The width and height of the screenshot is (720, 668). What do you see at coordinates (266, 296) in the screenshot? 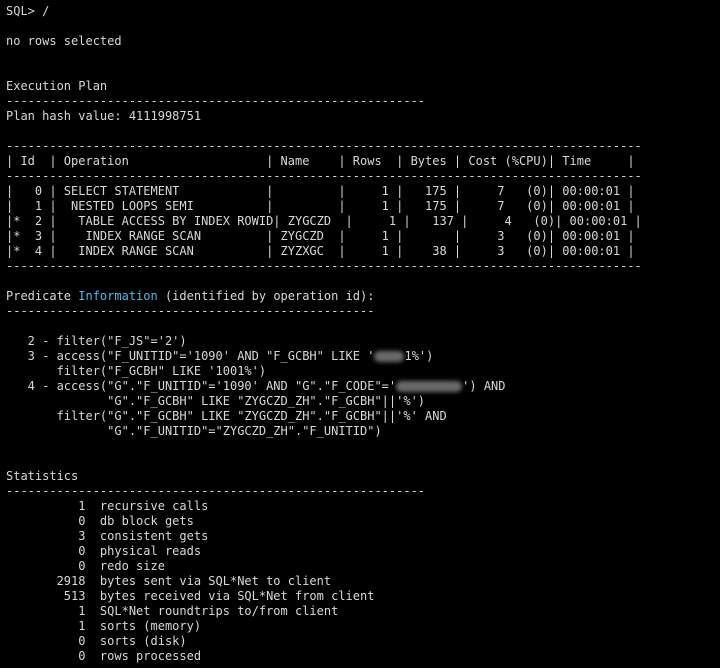
I see `predicate-heading-suffix: (identified by operation id):` at bounding box center [266, 296].